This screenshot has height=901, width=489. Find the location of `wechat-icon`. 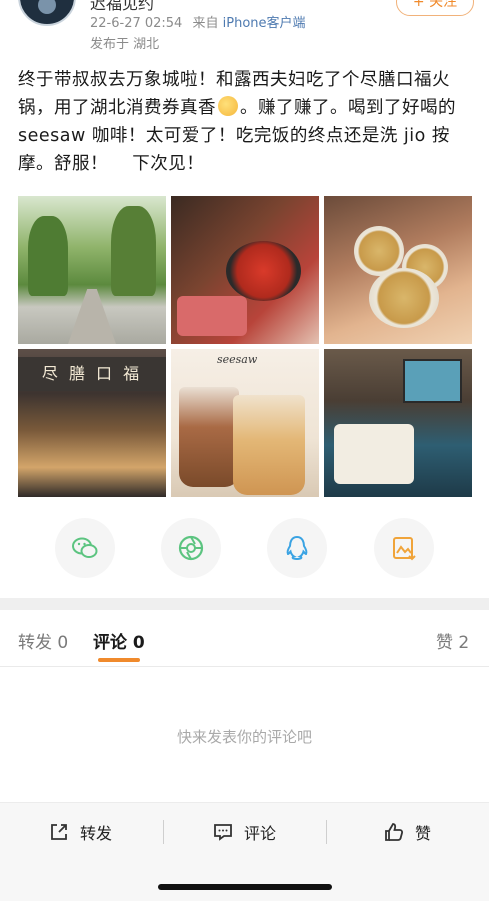

wechat-icon is located at coordinates (85, 547).